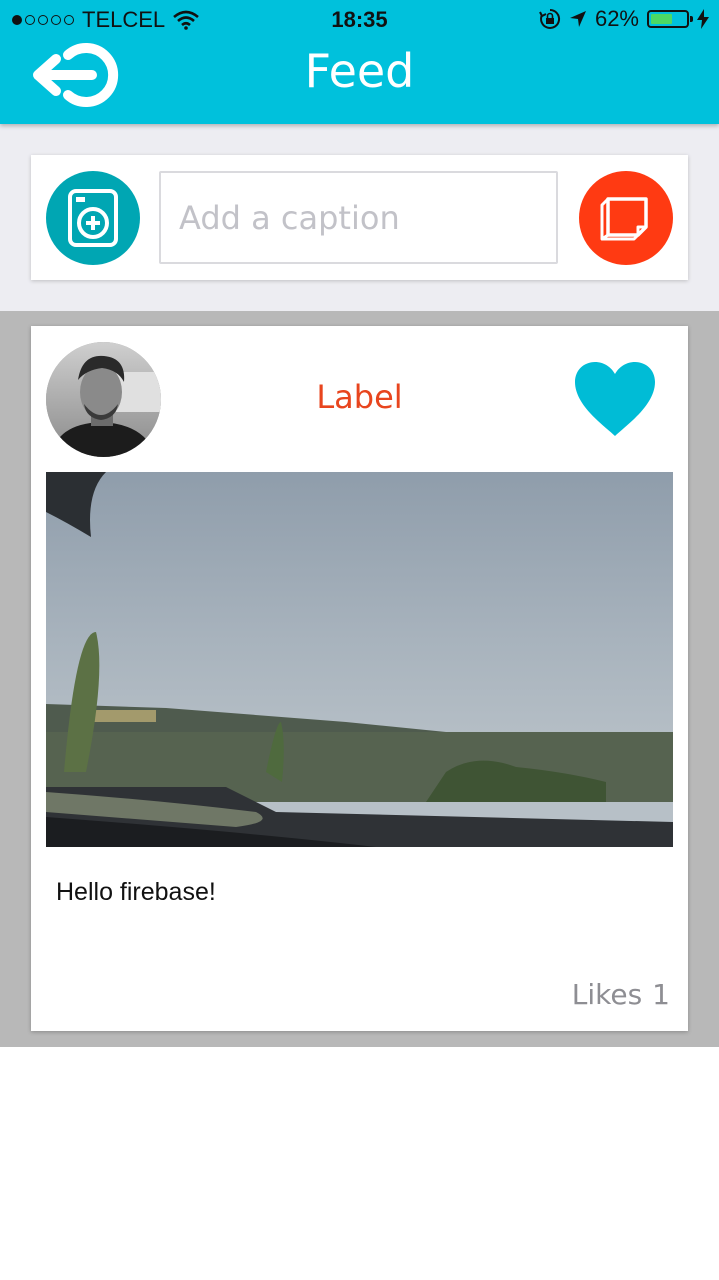 This screenshot has width=719, height=1280. I want to click on page-title: Feed, so click(359, 71).